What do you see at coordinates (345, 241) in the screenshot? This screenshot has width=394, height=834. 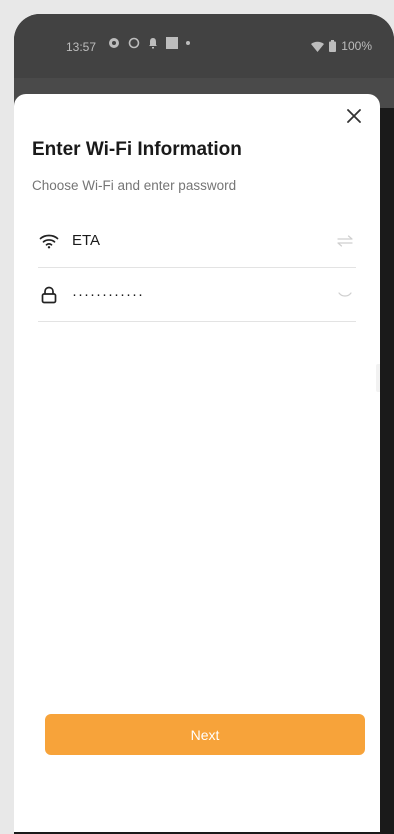 I see `swap-icon` at bounding box center [345, 241].